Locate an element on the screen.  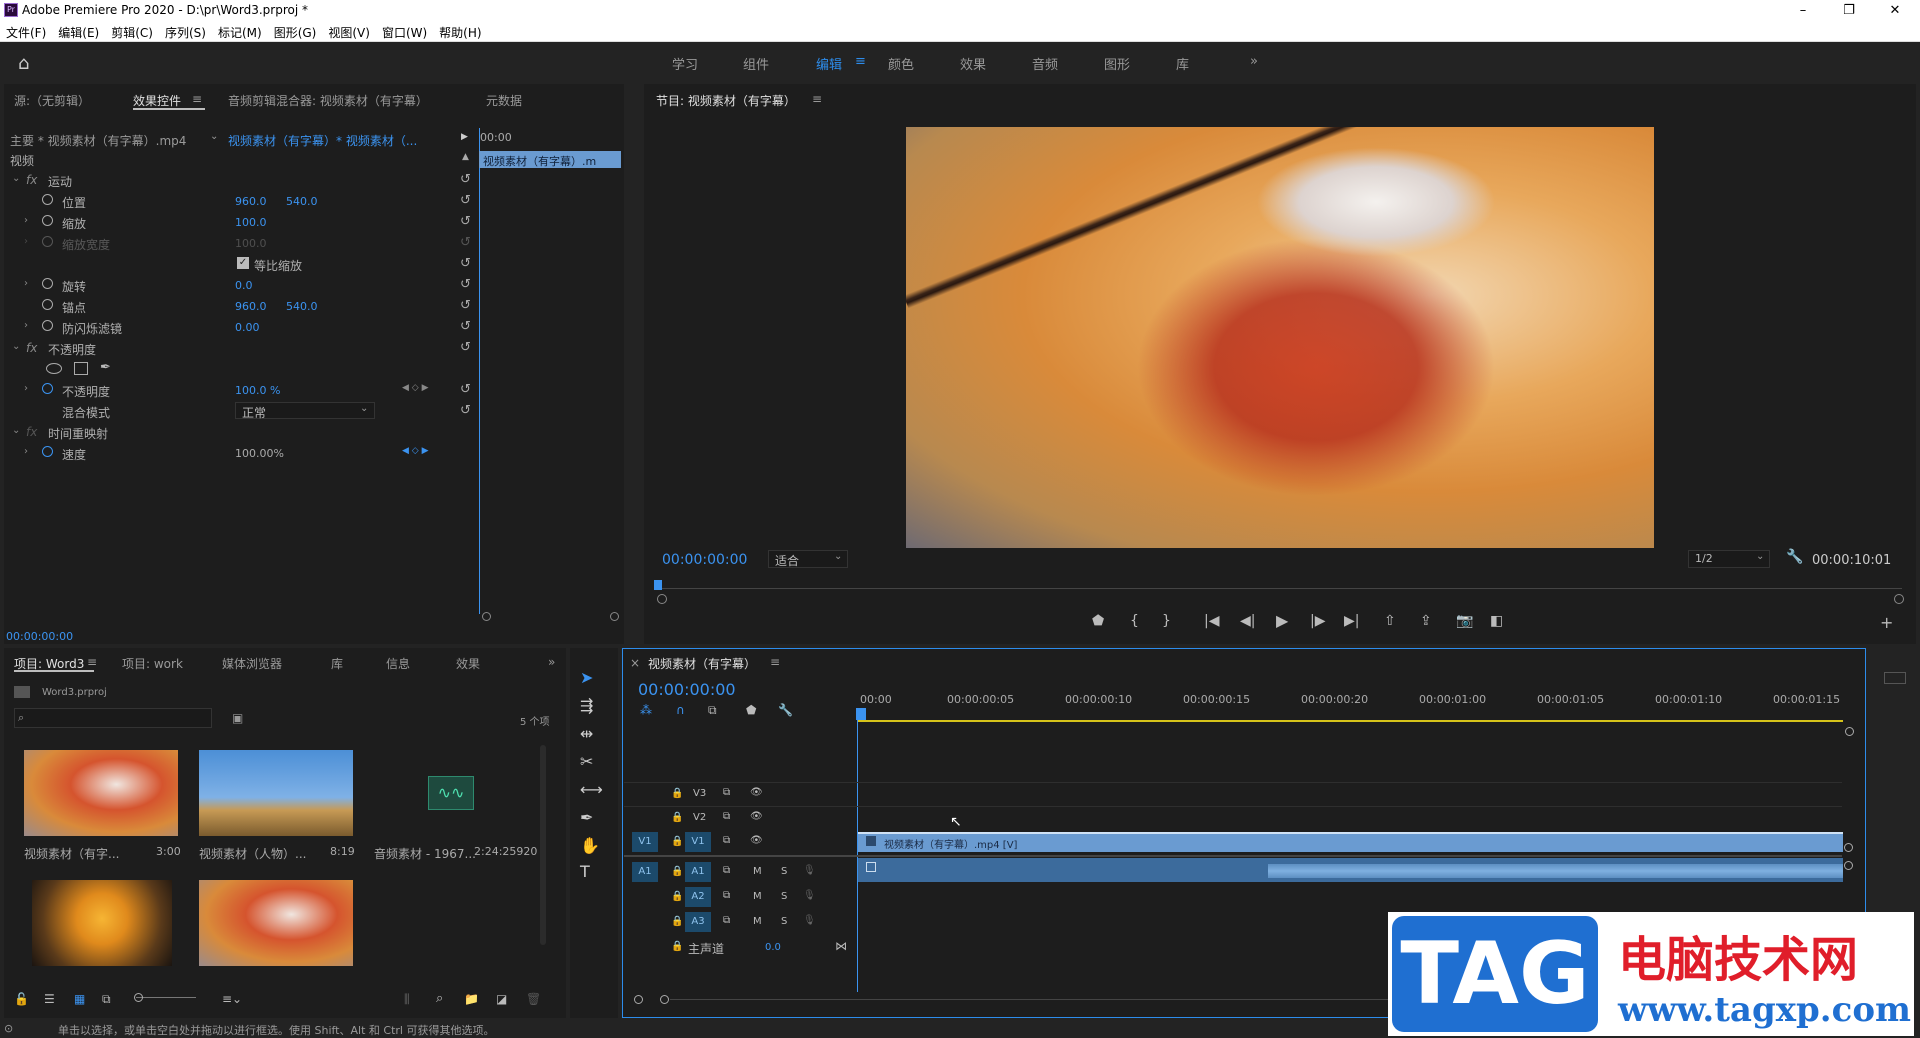
menu-view: 视图(V) is located at coordinates (349, 32).